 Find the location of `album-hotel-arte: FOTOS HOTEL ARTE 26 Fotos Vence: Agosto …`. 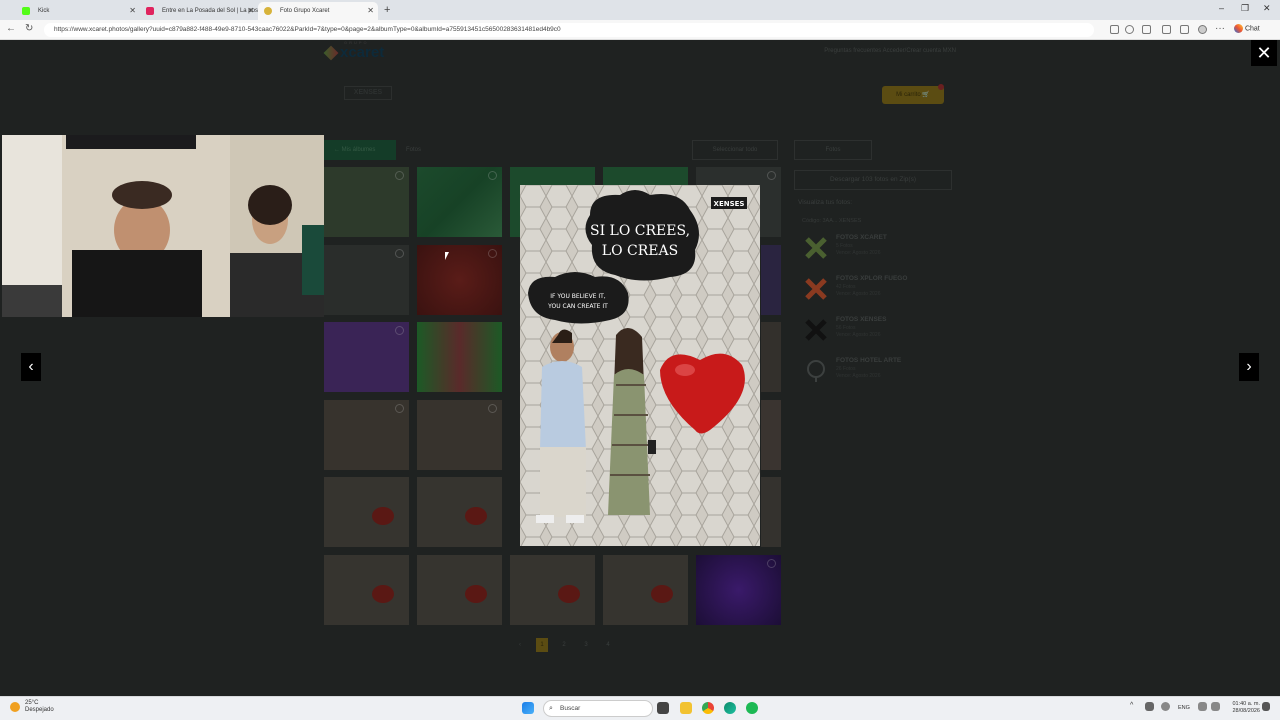

album-hotel-arte: FOTOS HOTEL ARTE 26 Fotos Vence: Agosto … is located at coordinates (884, 373).